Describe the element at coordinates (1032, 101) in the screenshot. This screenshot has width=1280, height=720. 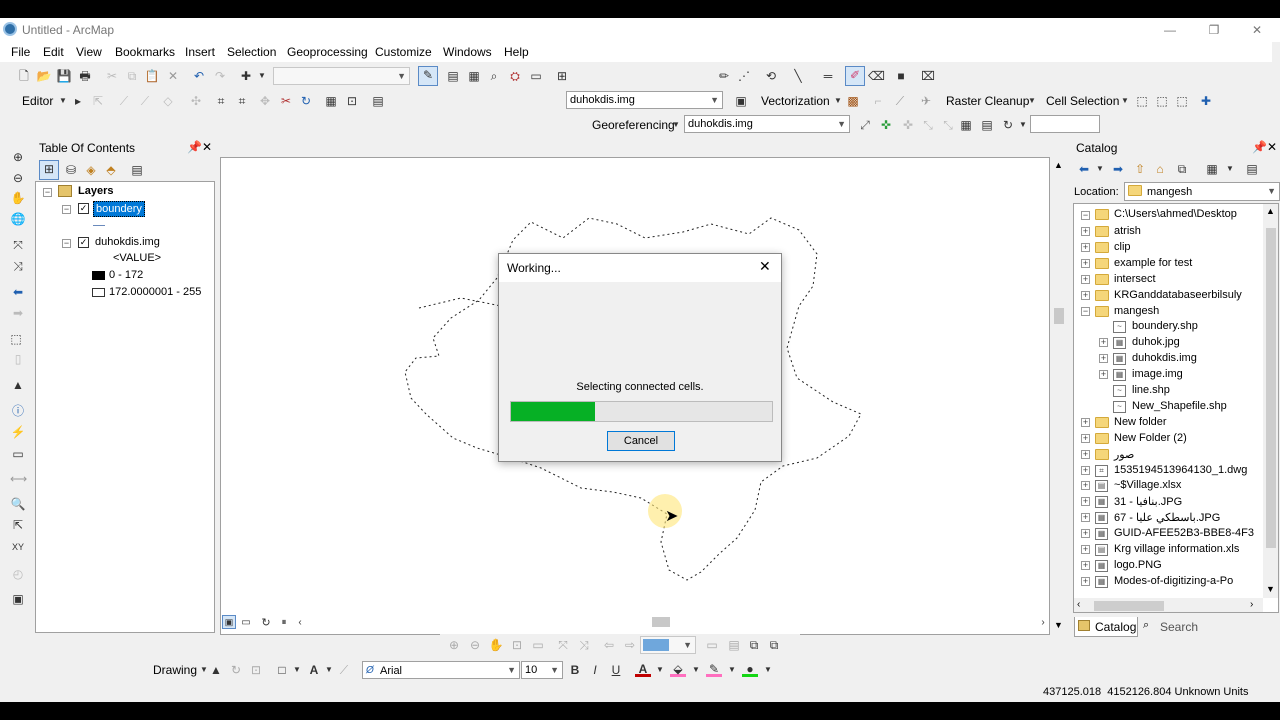
I see `raster-cleanup-dropdown-icon: ▼` at that location.